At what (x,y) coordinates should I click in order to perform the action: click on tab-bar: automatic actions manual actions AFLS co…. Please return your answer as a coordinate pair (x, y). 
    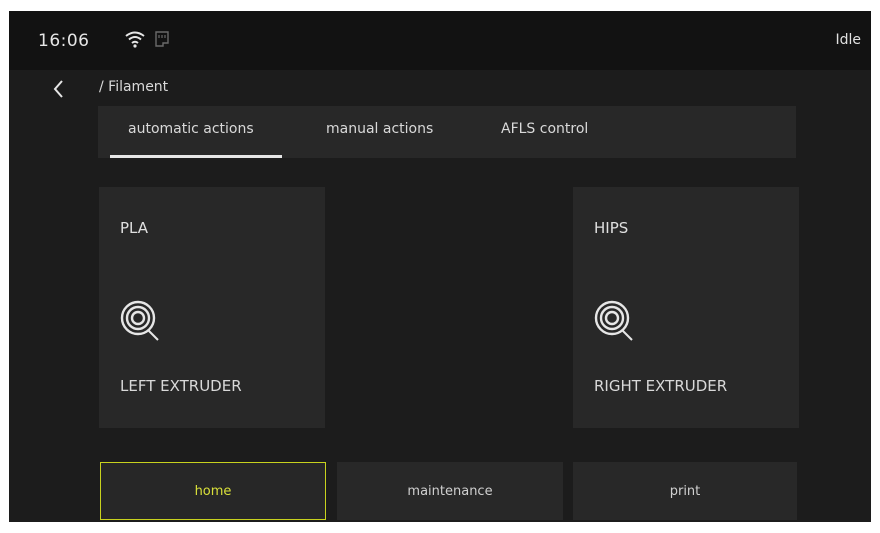
    Looking at the image, I should click on (447, 132).